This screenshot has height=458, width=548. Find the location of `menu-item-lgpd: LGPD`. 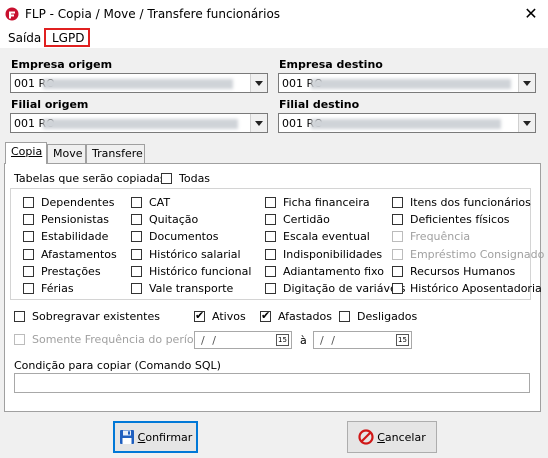

menu-item-lgpd: LGPD is located at coordinates (68, 38).